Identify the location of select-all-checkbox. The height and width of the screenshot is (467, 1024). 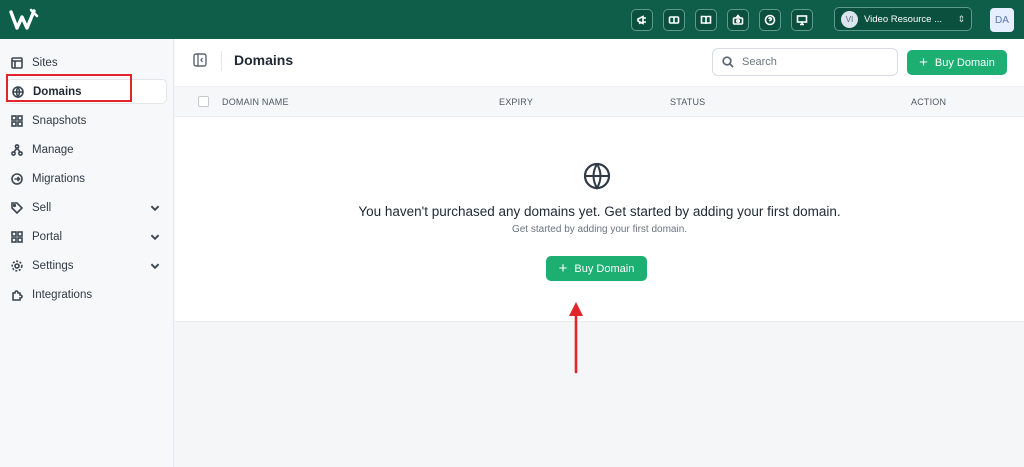
(203, 101).